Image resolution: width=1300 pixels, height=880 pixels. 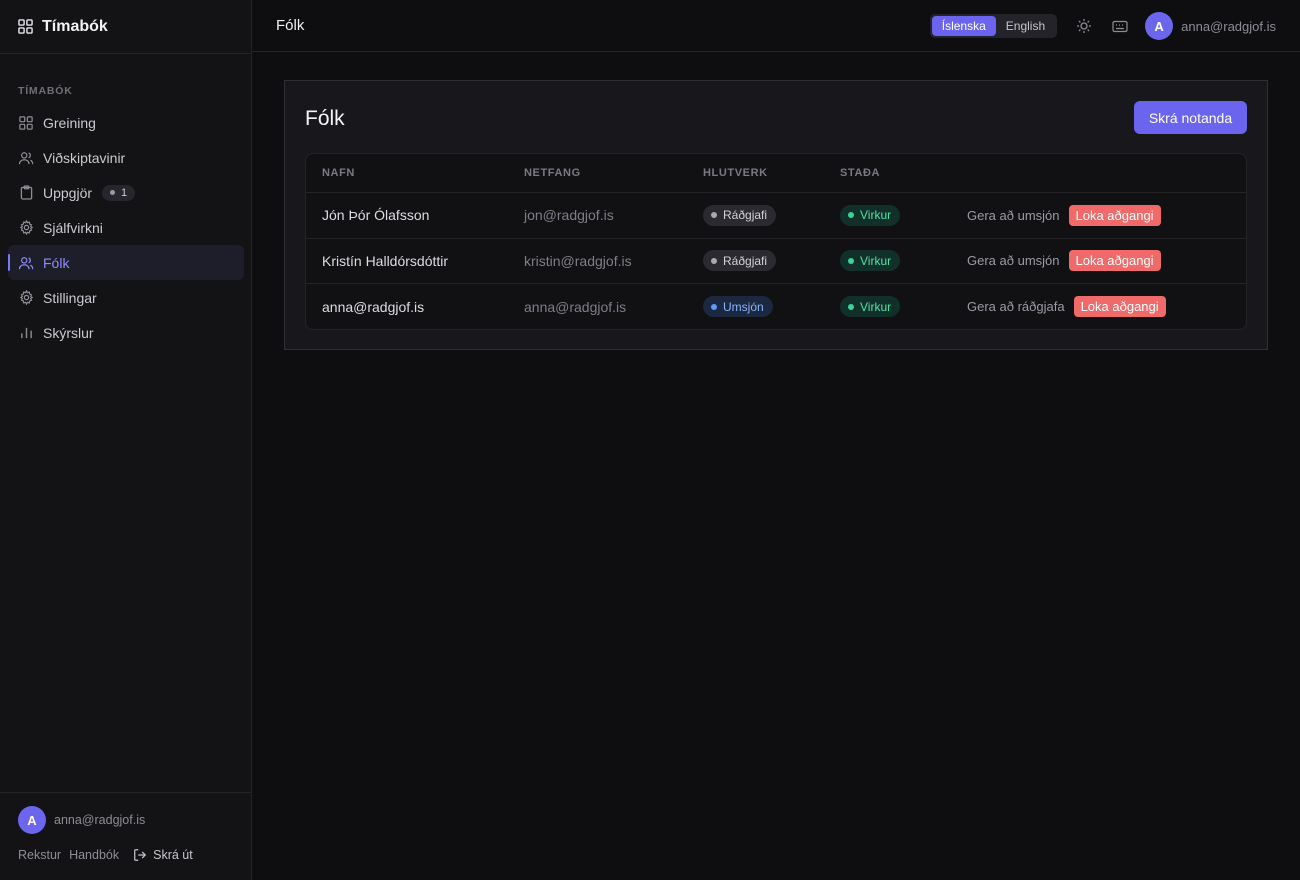 I want to click on sidebar-item-stillingar: Stillingar, so click(x=126, y=297).